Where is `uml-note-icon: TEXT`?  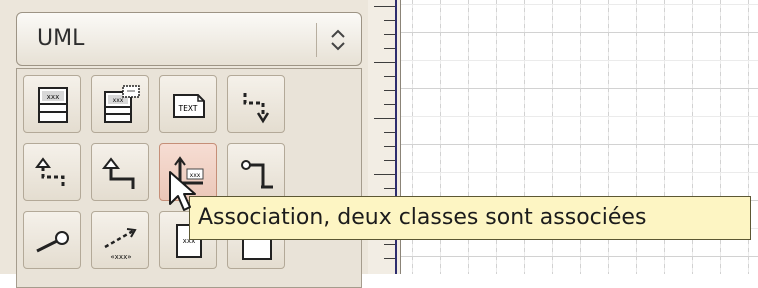
uml-note-icon: TEXT is located at coordinates (189, 106).